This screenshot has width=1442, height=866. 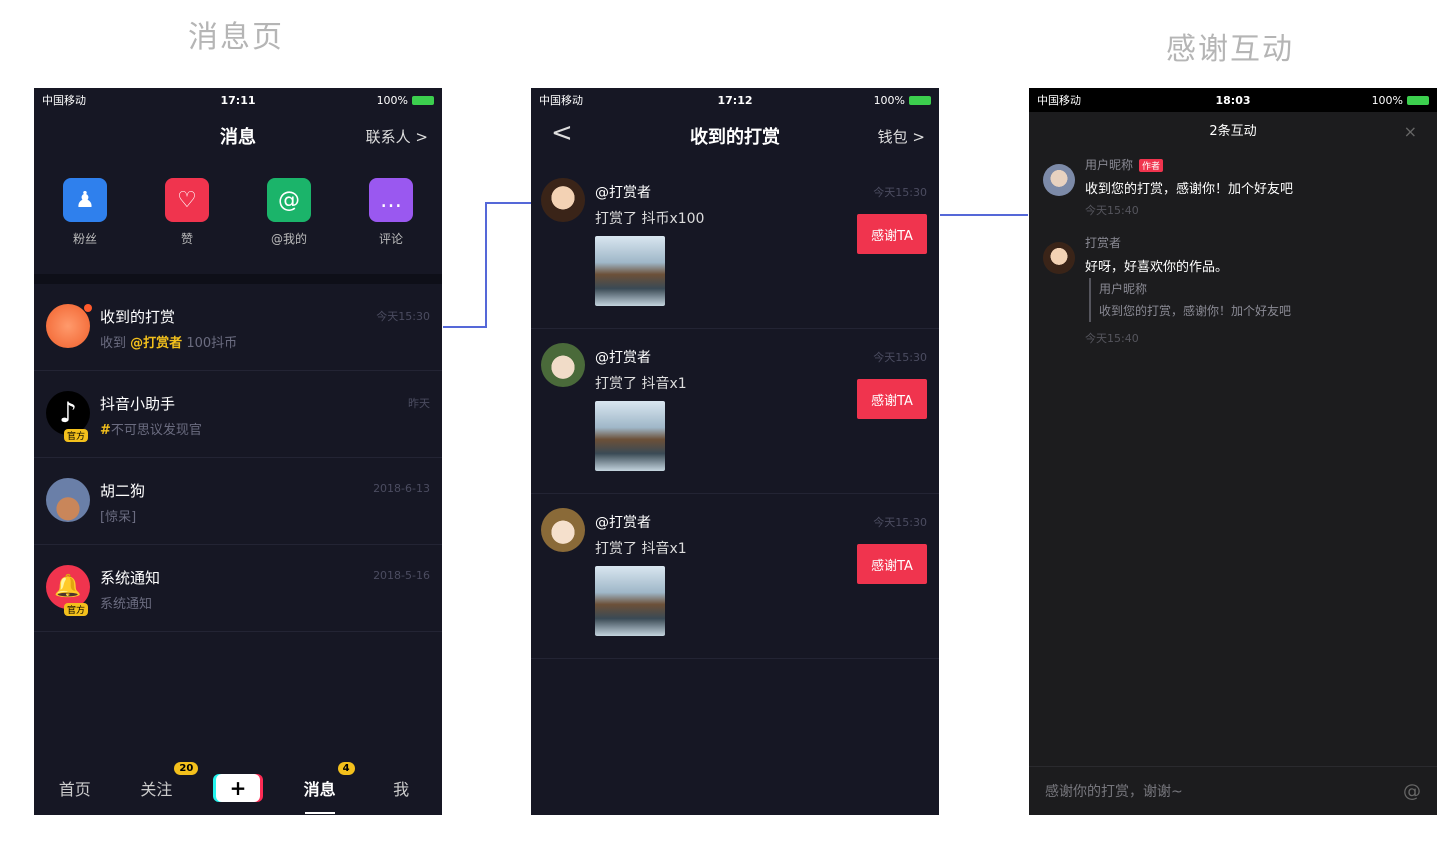 What do you see at coordinates (157, 781) in the screenshot?
I see `tab-following: 关注 20` at bounding box center [157, 781].